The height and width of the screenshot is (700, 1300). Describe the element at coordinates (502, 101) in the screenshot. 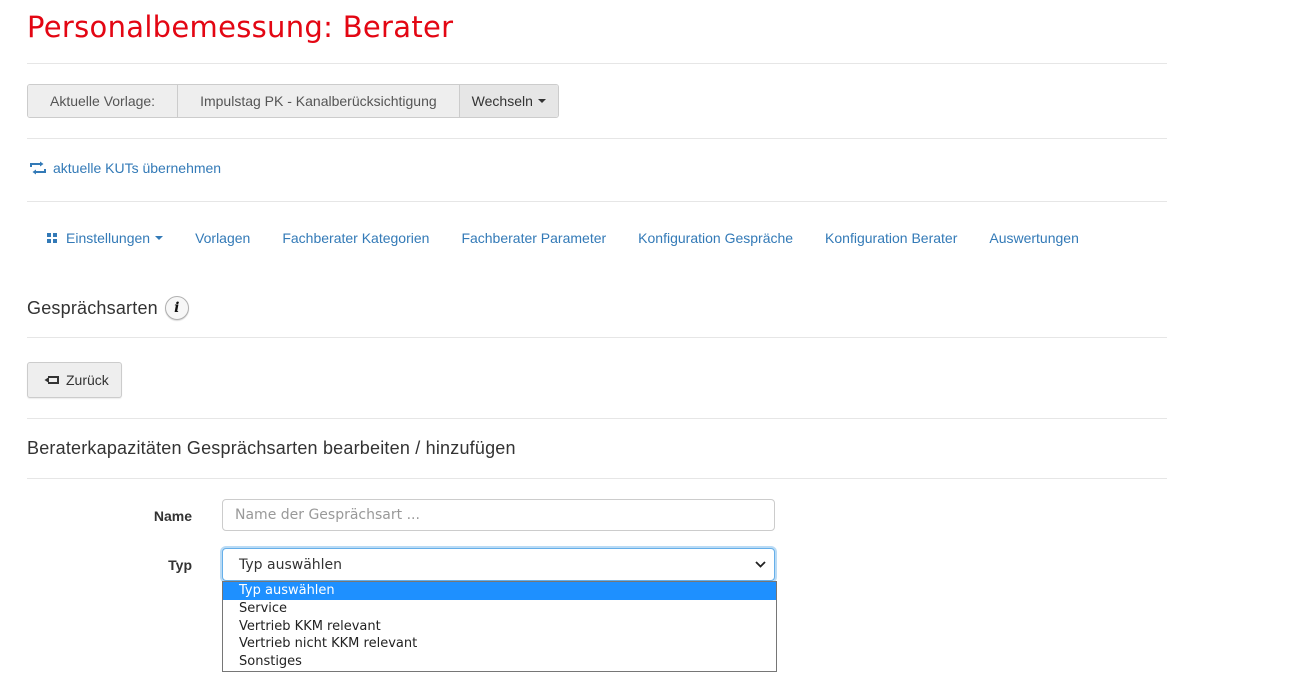

I see `switch-template-label: Wechseln` at that location.